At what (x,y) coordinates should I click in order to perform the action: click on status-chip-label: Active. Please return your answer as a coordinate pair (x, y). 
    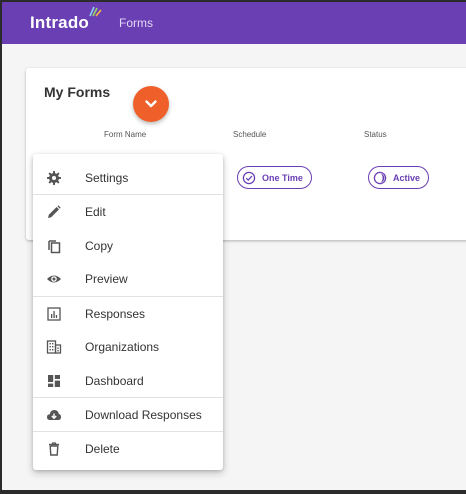
    Looking at the image, I should click on (407, 177).